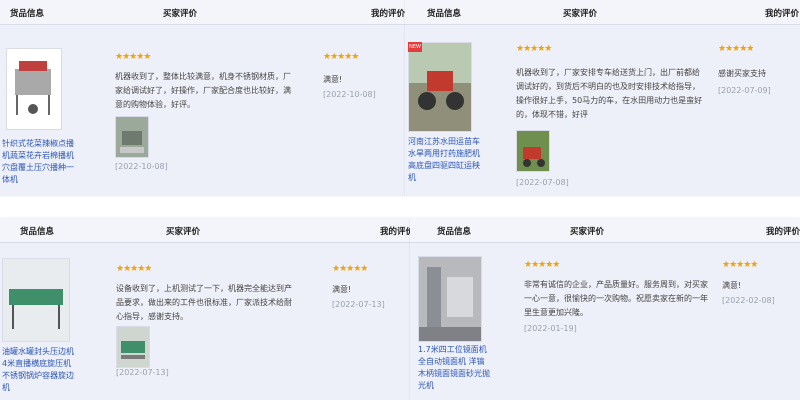 The width and height of the screenshot is (800, 400). I want to click on reply-date: [2022-07-13], so click(358, 304).